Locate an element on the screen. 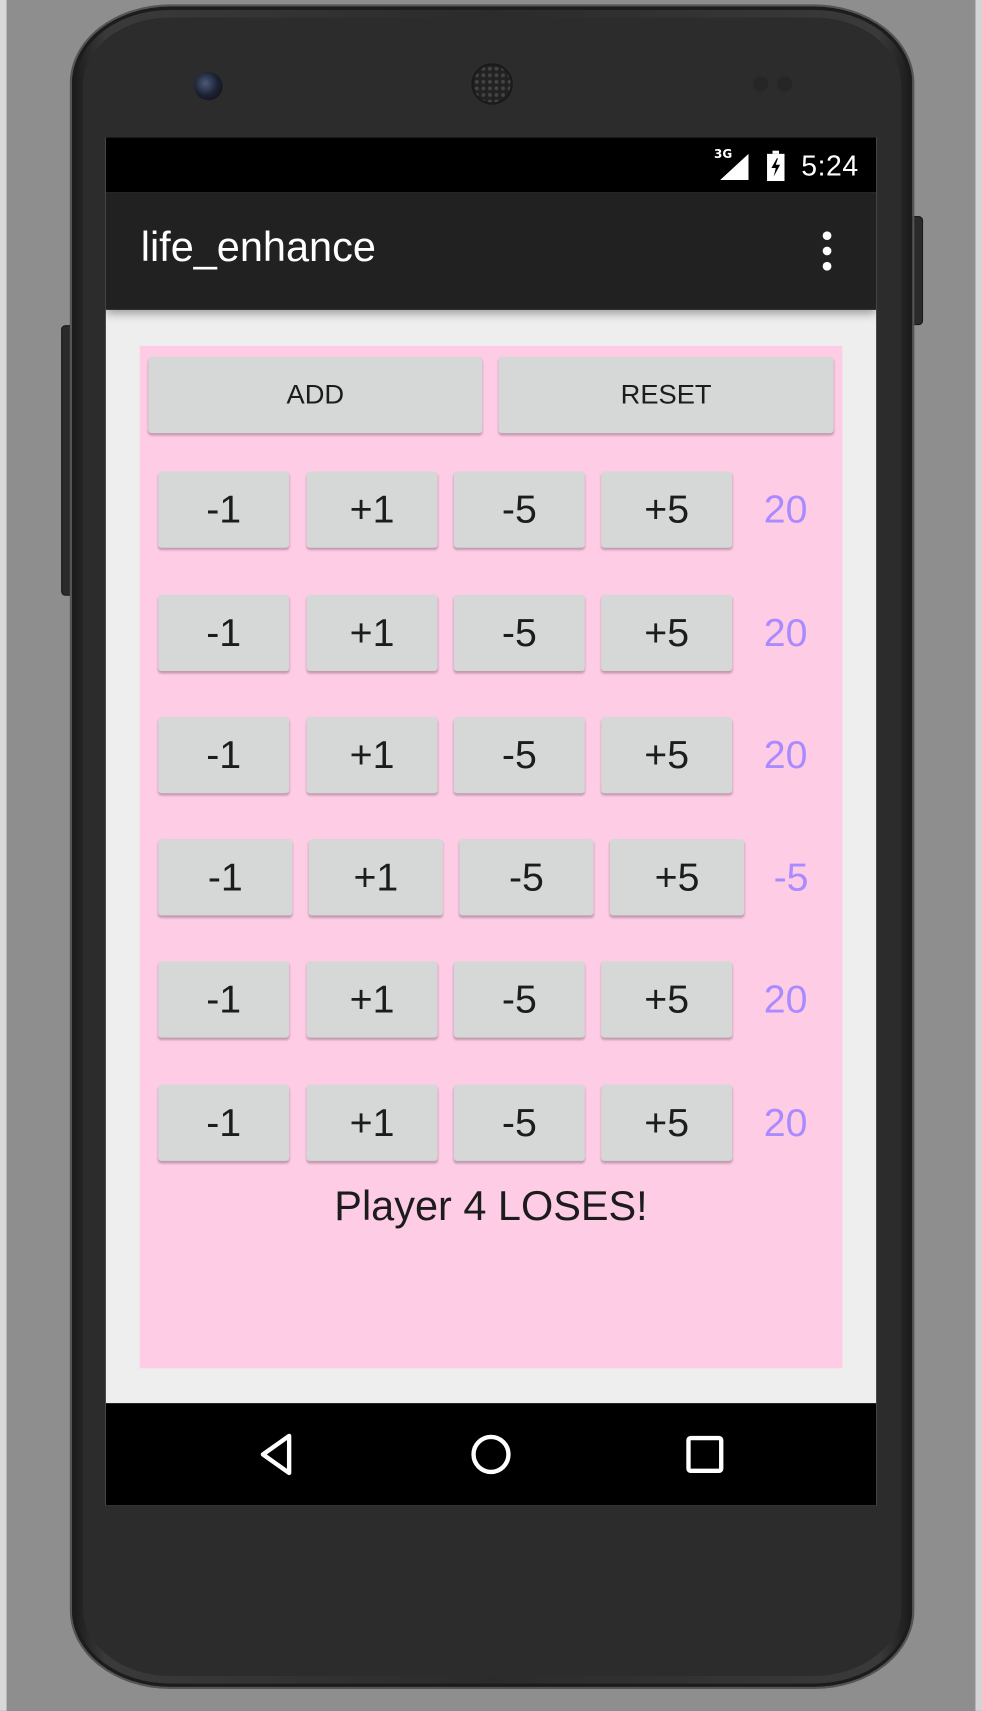  proximity-sensor-icon is located at coordinates (760, 84).